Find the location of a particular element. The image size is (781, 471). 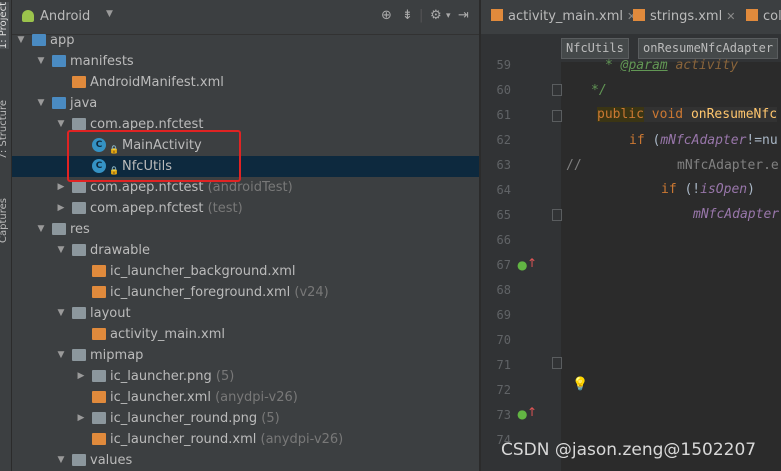

dropdown-arrow-icon: ▼ is located at coordinates (109, 14).